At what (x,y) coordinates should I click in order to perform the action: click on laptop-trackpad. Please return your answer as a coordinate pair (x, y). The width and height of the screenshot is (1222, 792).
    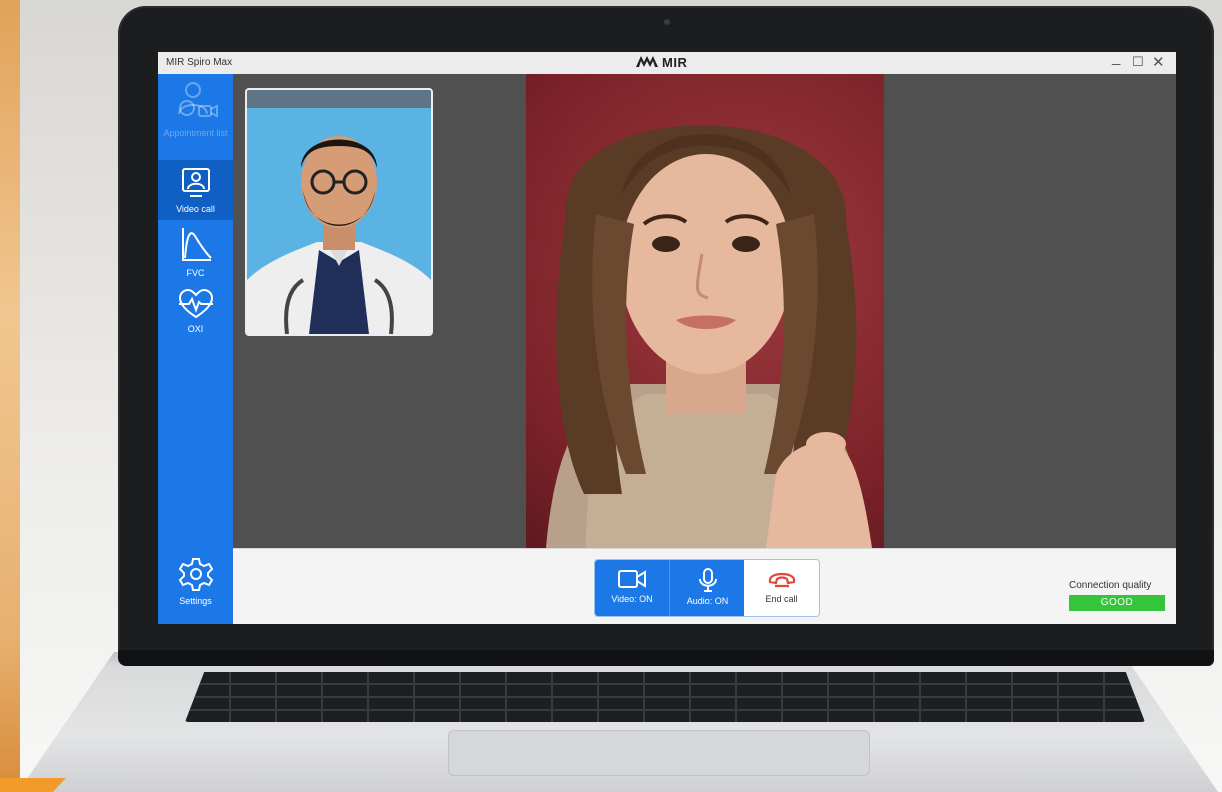
    Looking at the image, I should click on (659, 753).